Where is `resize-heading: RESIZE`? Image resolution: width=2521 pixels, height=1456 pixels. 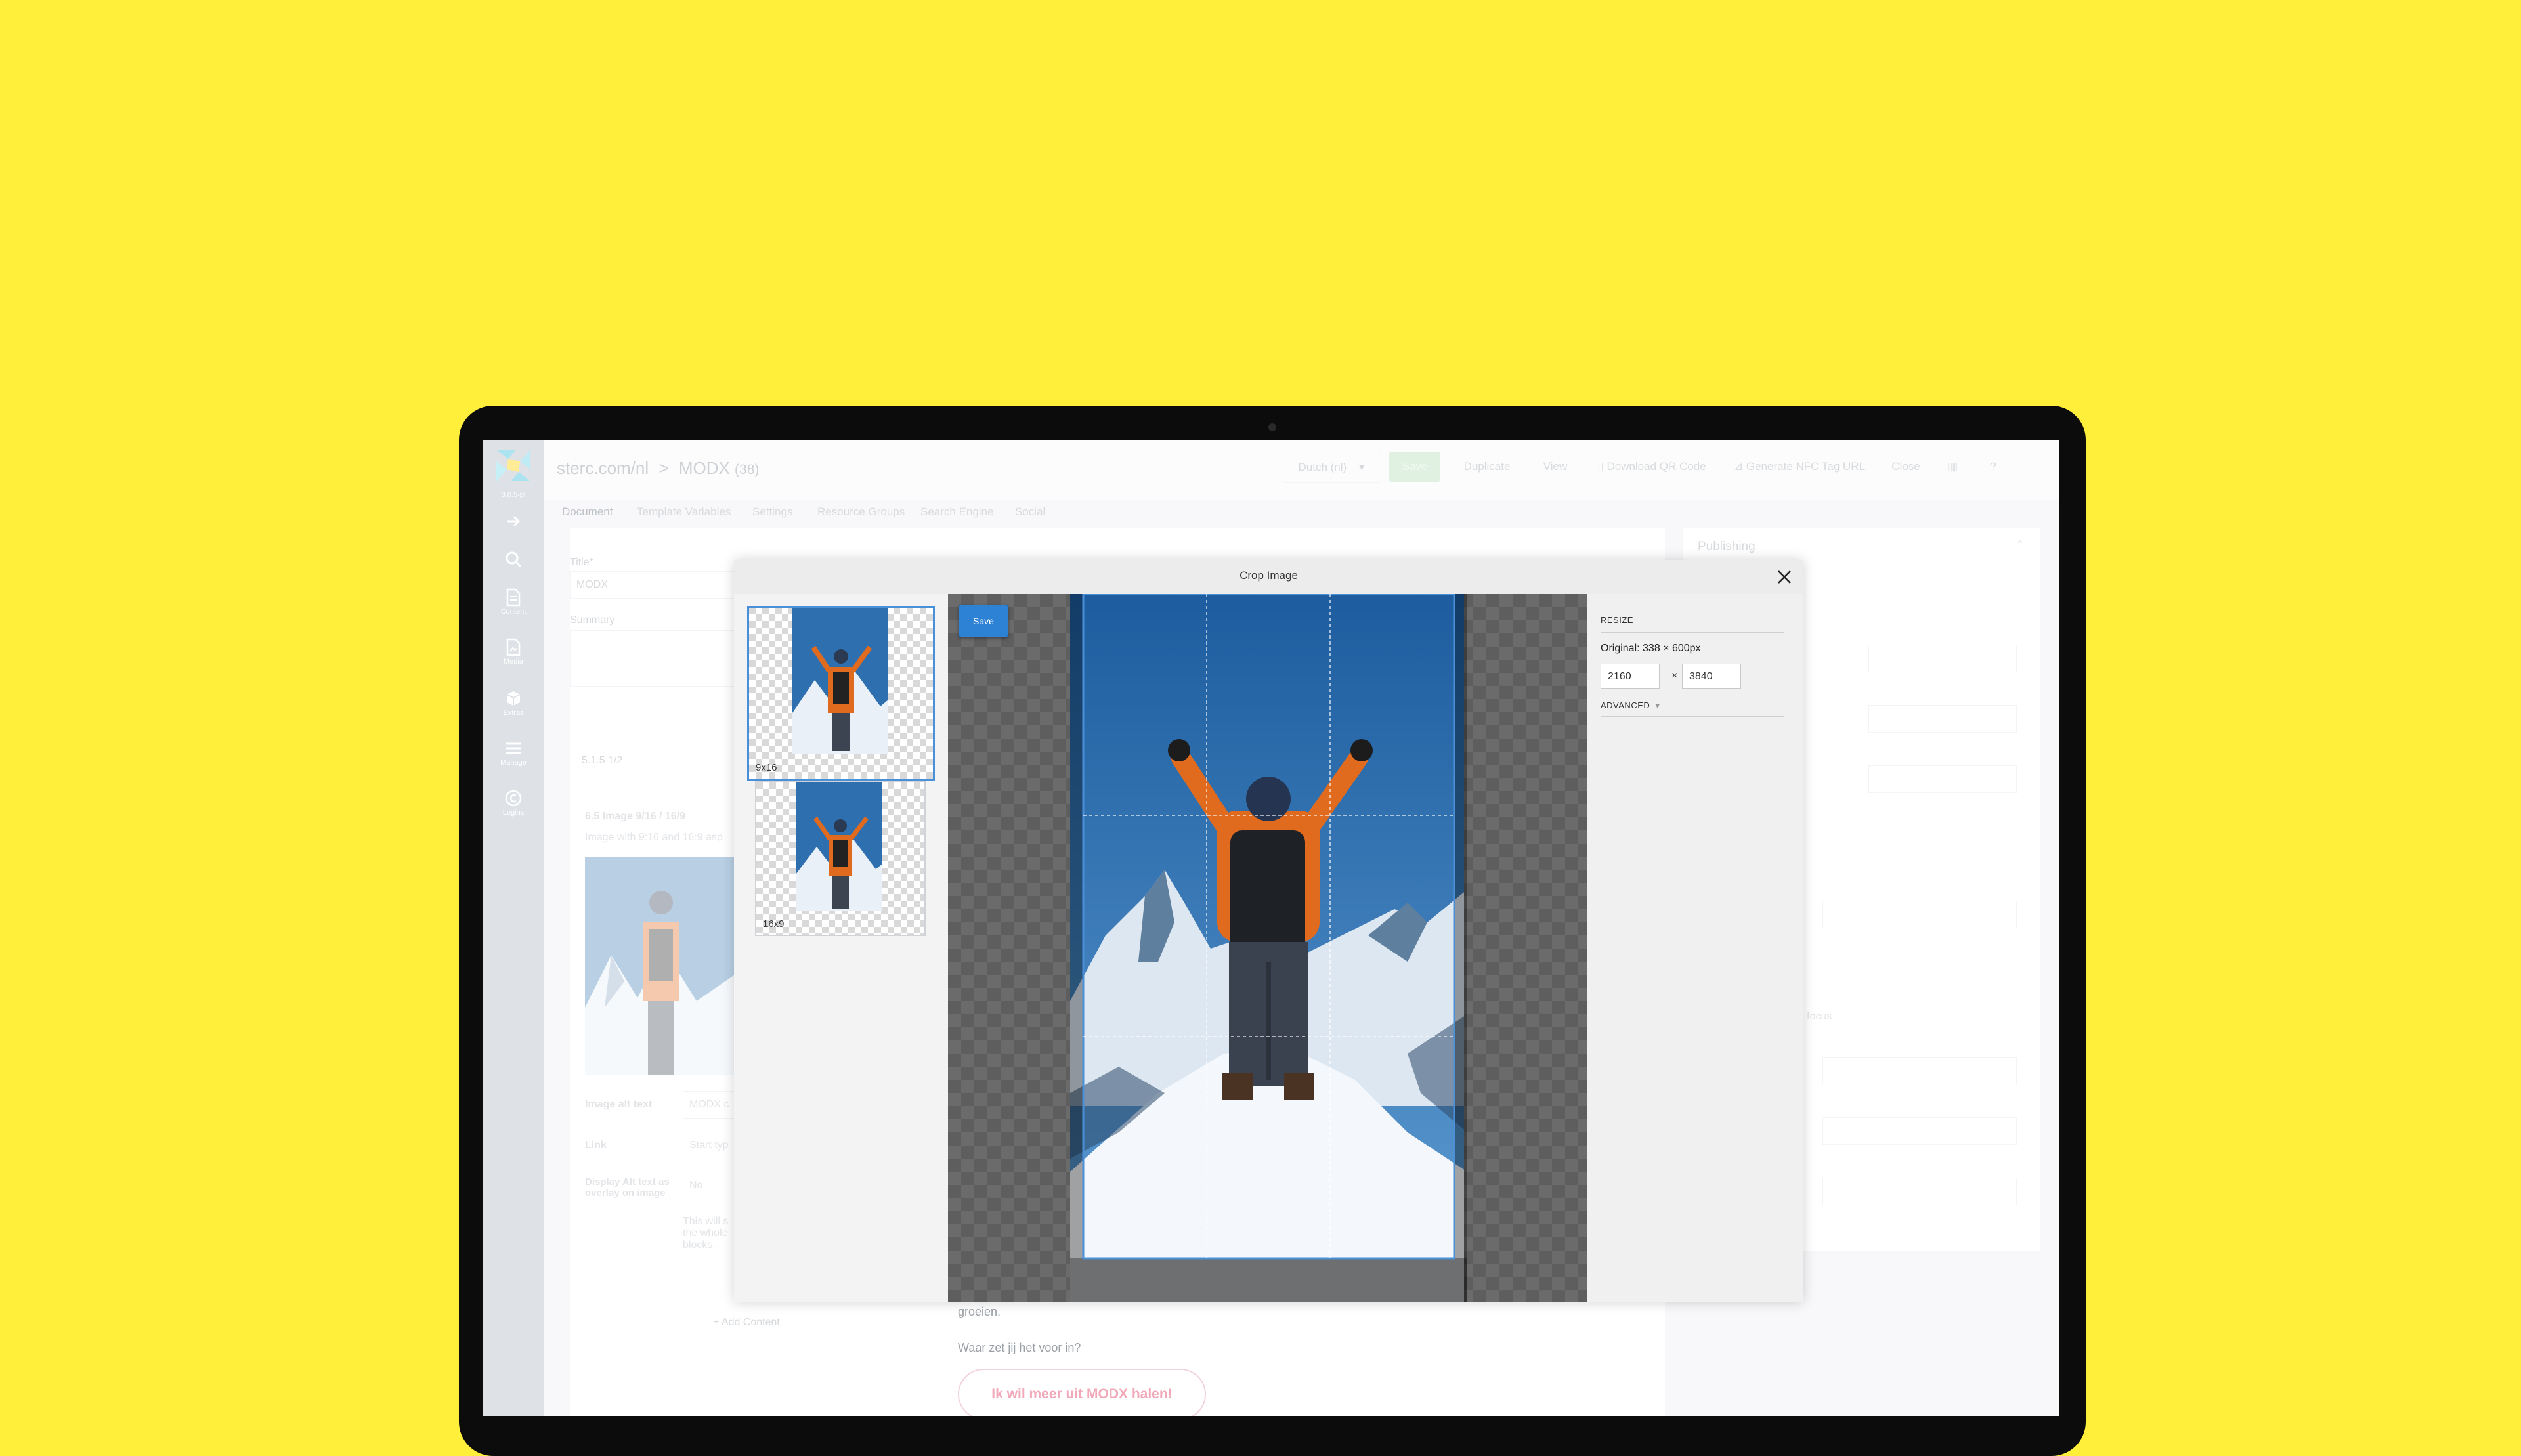
resize-heading: RESIZE is located at coordinates (1617, 620).